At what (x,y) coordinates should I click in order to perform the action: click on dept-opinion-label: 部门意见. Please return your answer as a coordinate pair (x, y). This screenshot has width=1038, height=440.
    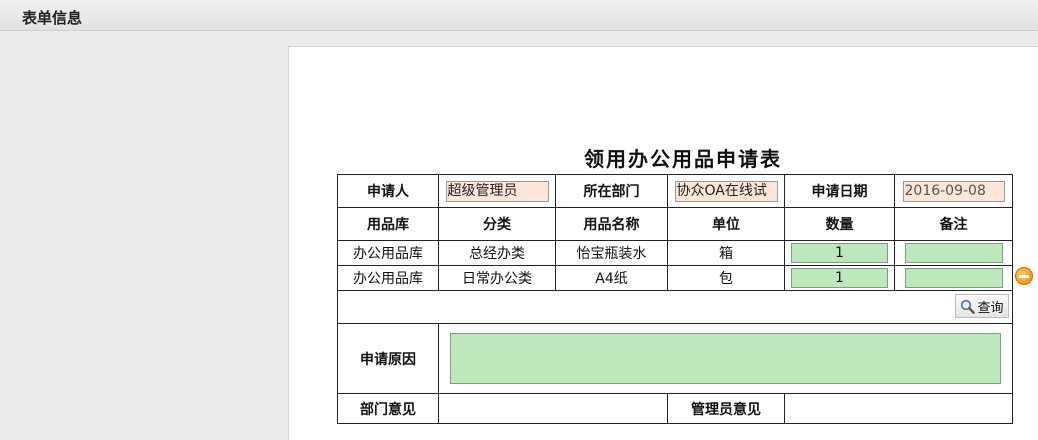
    Looking at the image, I should click on (388, 408).